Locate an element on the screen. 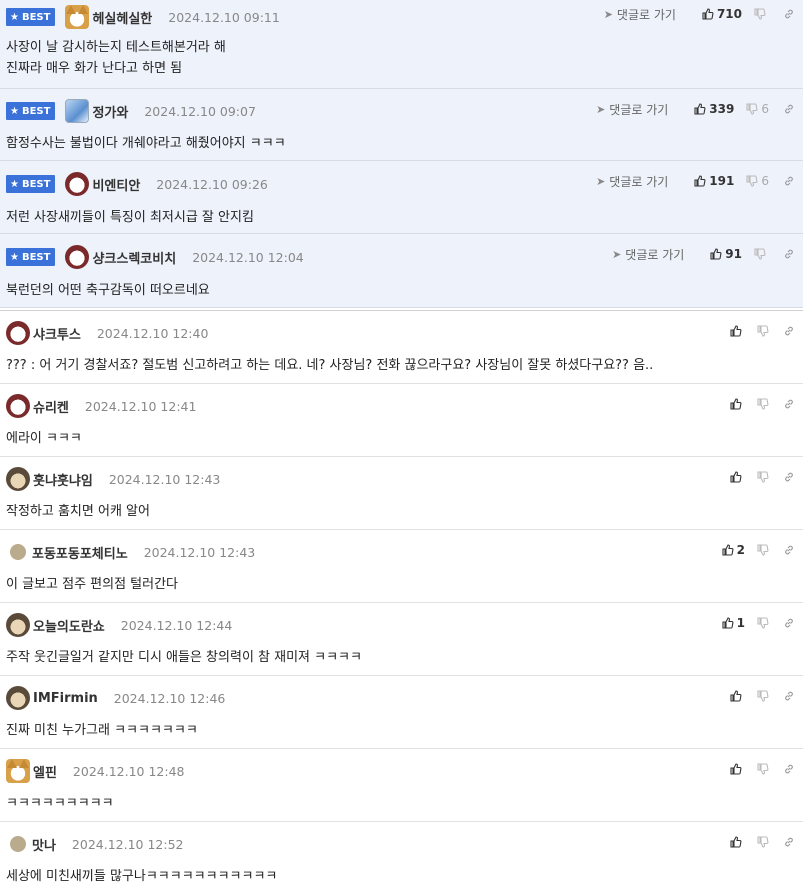 Image resolution: width=803 pixels, height=894 pixels. nickname: 샹크스렉코비치 is located at coordinates (134, 257).